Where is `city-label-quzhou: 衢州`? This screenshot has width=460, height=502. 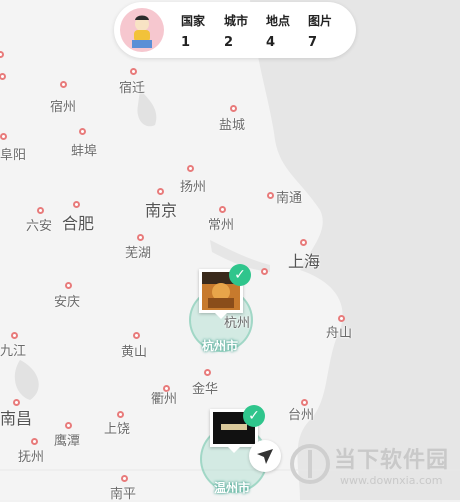
city-label-quzhou: 衢州 is located at coordinates (164, 399).